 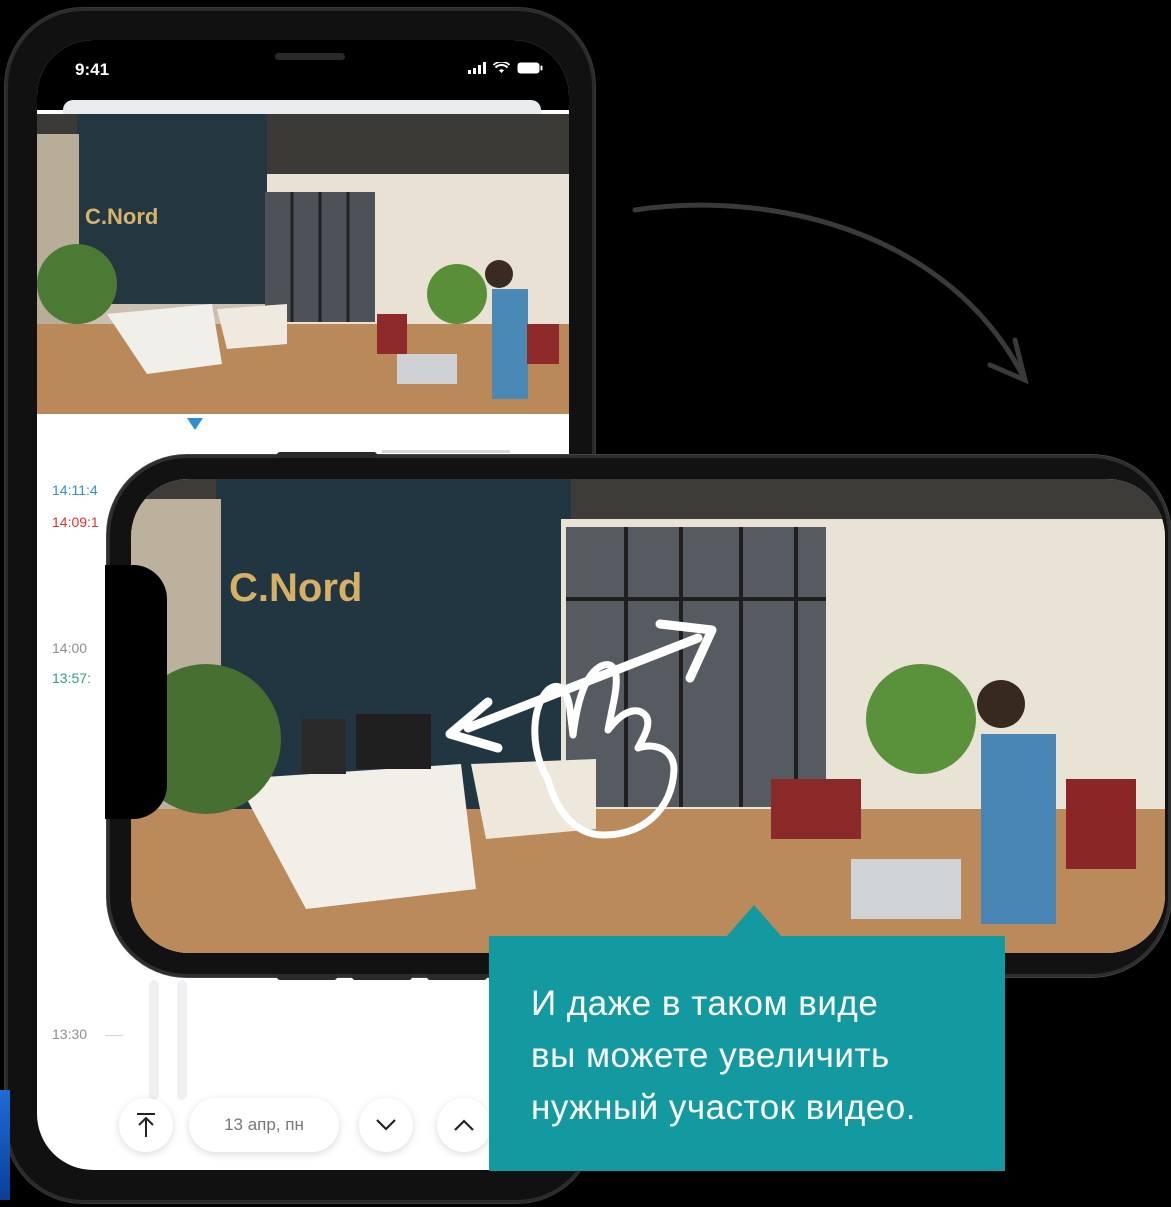 What do you see at coordinates (310, 56) in the screenshot?
I see `speaker-slot` at bounding box center [310, 56].